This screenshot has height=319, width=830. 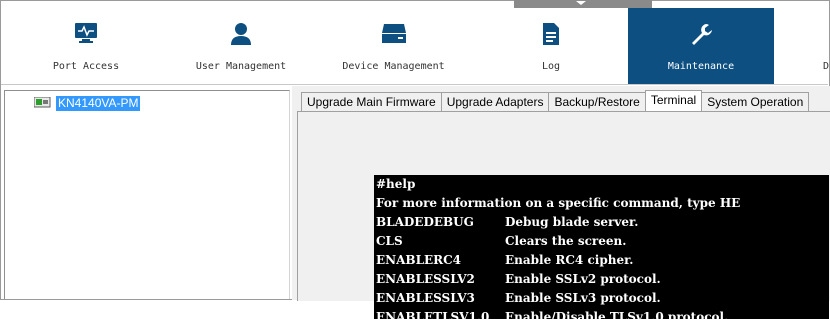 I want to click on toolbar-port-access: Port Access, so click(x=86, y=46).